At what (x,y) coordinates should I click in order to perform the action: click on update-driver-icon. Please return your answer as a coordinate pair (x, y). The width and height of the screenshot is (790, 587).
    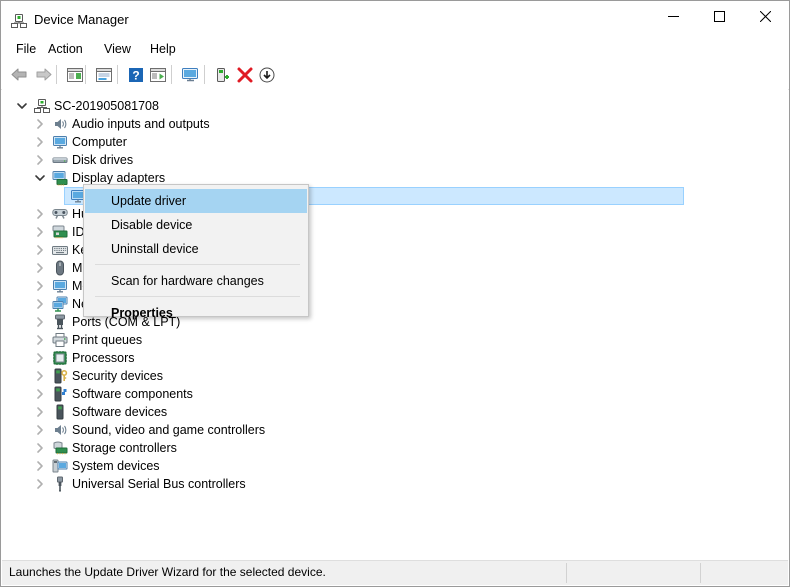
    Looking at the image, I should click on (158, 75).